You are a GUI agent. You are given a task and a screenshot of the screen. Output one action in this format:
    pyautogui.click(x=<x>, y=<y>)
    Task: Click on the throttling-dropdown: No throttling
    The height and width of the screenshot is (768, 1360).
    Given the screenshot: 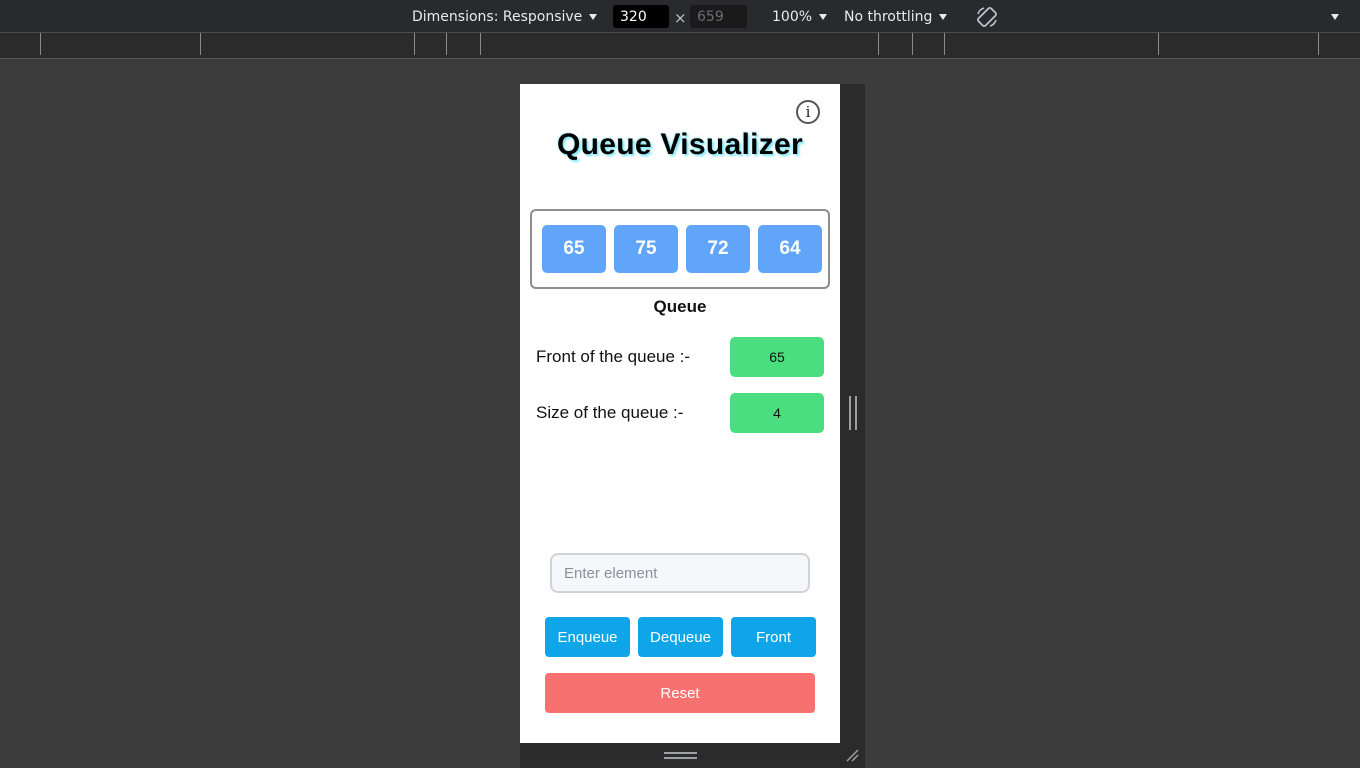 What is the action you would take?
    pyautogui.click(x=896, y=16)
    